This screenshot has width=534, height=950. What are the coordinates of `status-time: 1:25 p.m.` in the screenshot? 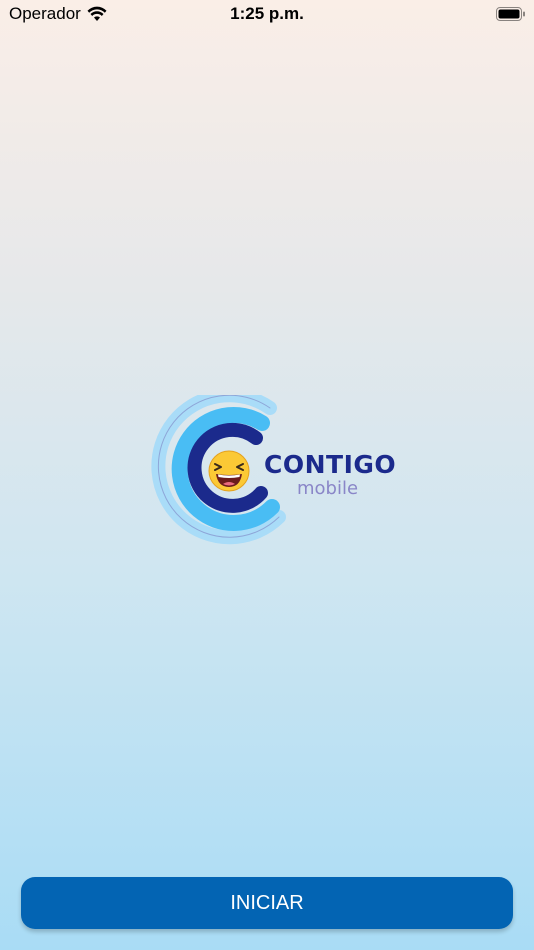 It's located at (267, 13).